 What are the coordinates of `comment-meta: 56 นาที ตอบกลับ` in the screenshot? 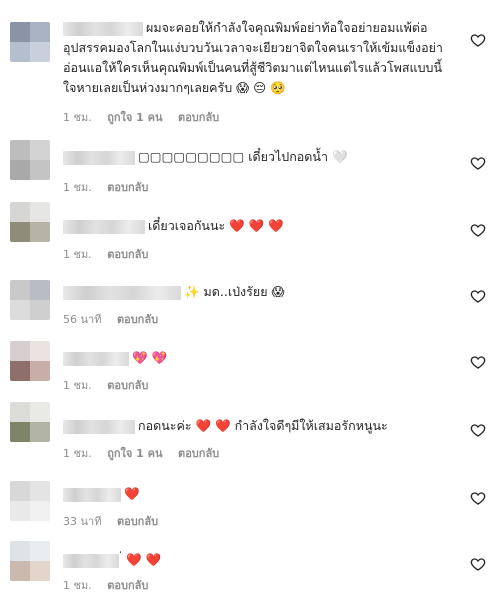 It's located at (116, 319).